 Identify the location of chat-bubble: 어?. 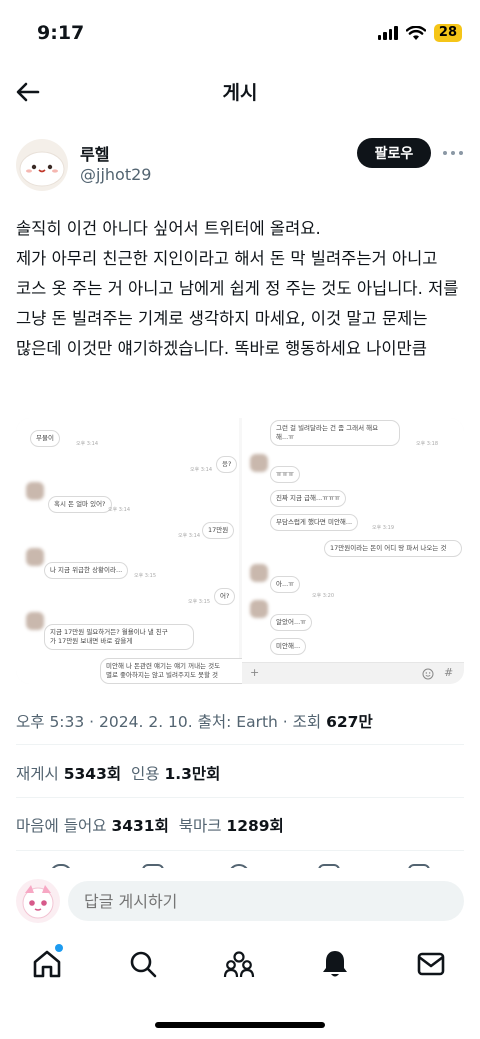
(225, 596).